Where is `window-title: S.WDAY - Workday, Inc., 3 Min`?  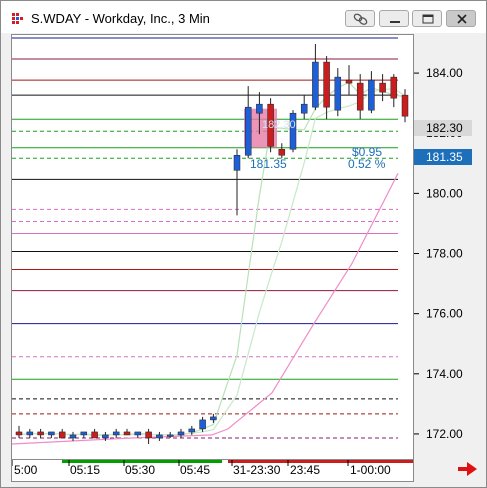 window-title: S.WDAY - Workday, Inc., 3 Min is located at coordinates (120, 18).